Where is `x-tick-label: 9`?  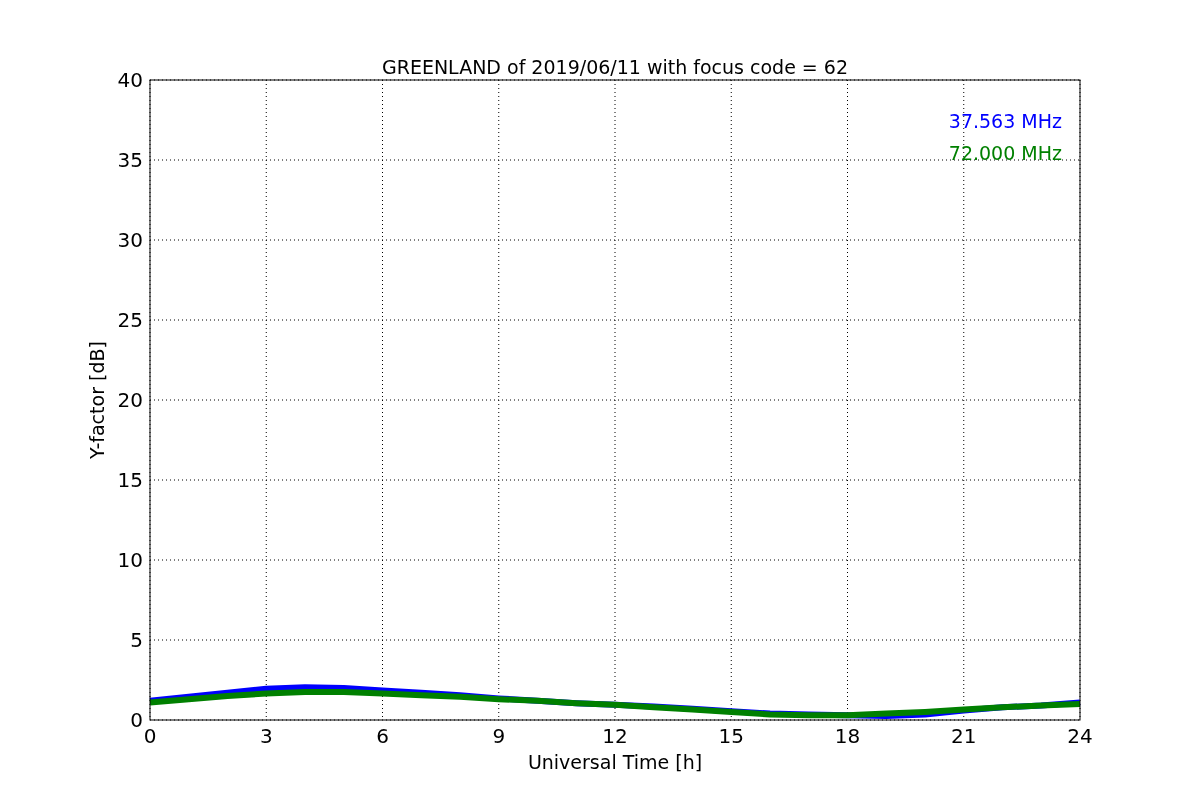
x-tick-label: 9 is located at coordinates (499, 736).